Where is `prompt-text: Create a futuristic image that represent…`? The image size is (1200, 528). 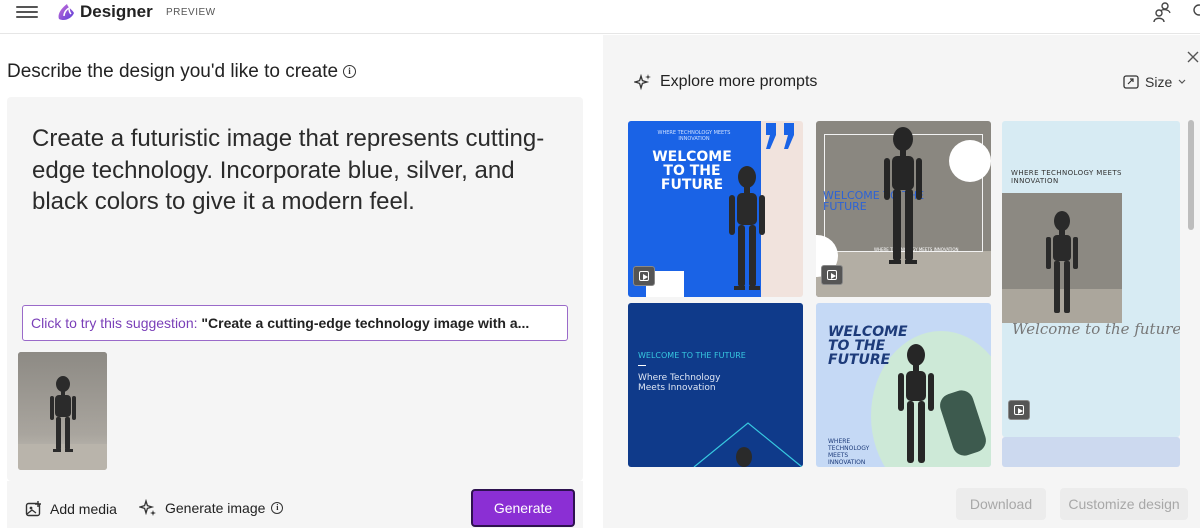
prompt-text: Create a futuristic image that represent… is located at coordinates (297, 170).